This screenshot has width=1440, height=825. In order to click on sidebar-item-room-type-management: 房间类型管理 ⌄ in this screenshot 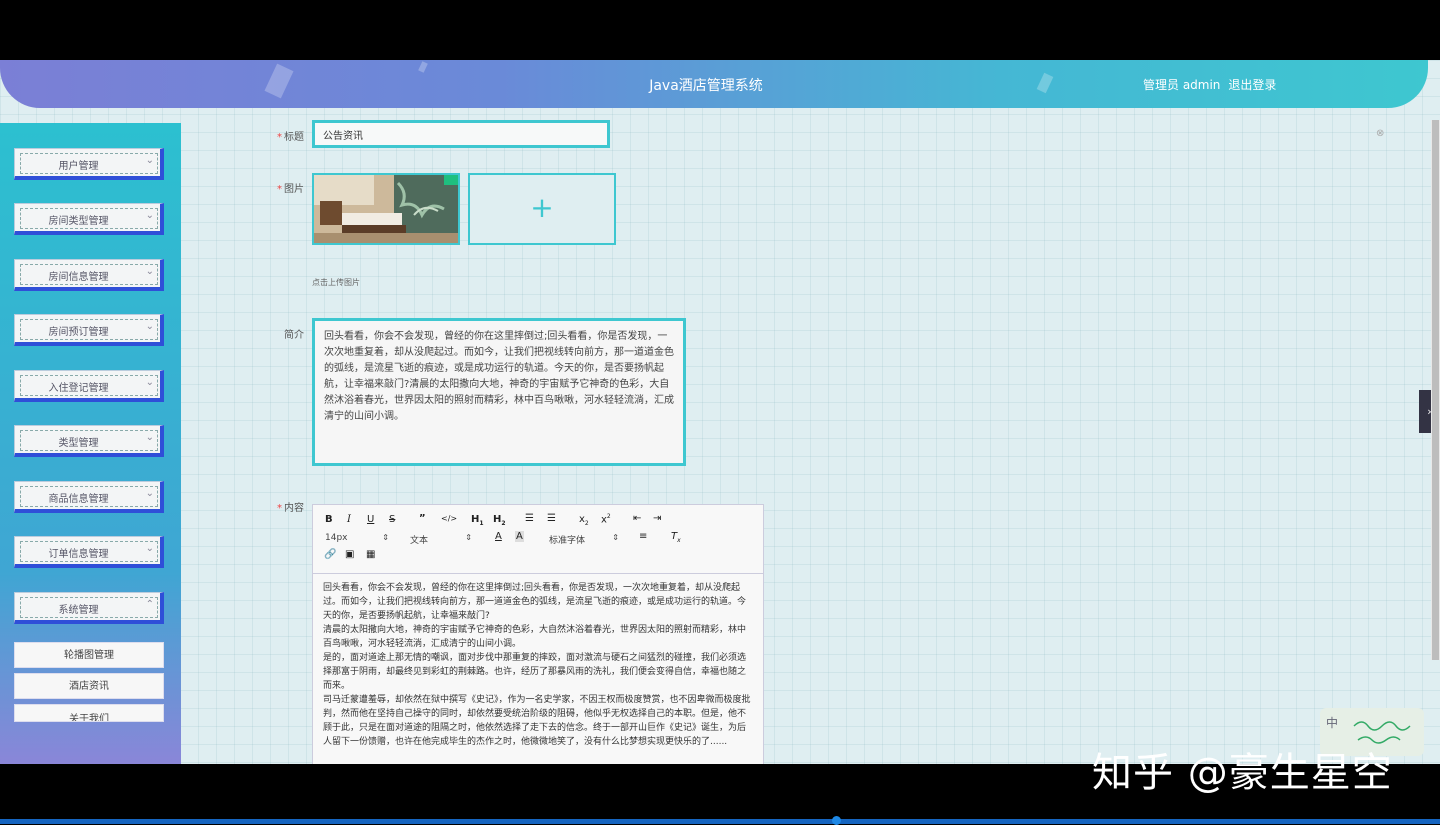, I will do `click(89, 219)`.